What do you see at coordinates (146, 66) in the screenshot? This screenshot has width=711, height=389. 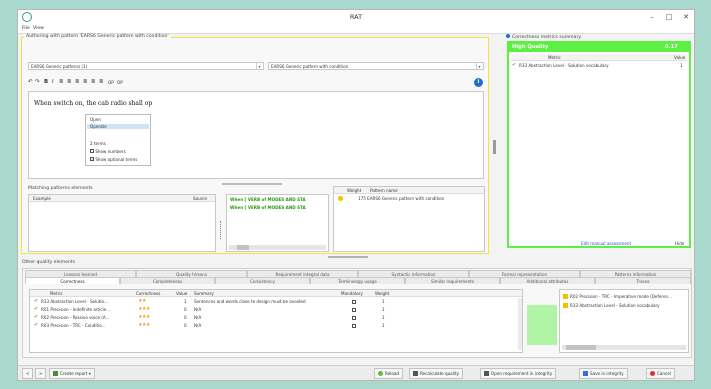 I see `pattern-group-select: EARS6 Generic patterns (1) ▾` at bounding box center [146, 66].